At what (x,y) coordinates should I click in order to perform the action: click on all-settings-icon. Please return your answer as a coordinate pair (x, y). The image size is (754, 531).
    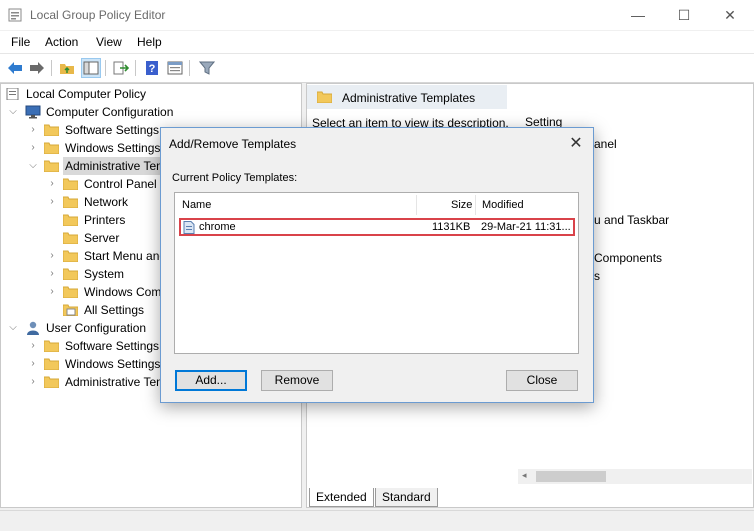
    Looking at the image, I should click on (70, 310).